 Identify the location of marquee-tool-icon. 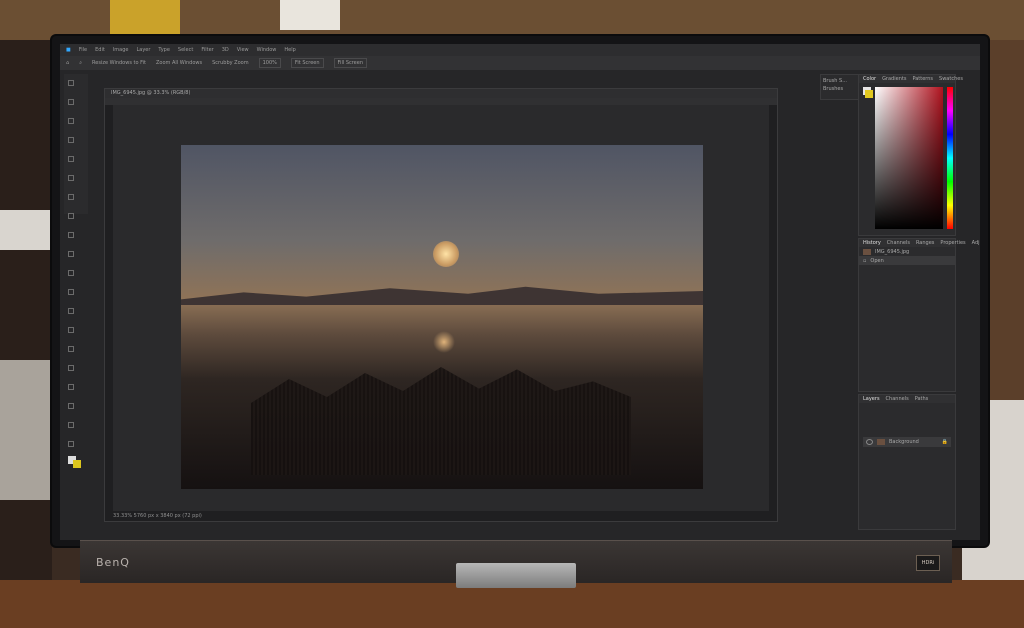
(71, 102).